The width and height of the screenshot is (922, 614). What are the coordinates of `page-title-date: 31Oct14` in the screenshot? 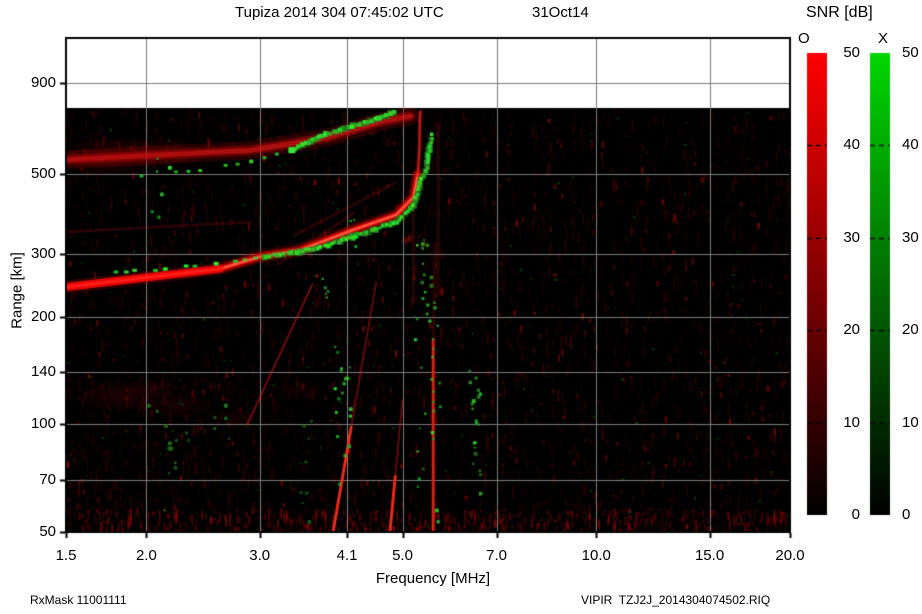 It's located at (560, 12).